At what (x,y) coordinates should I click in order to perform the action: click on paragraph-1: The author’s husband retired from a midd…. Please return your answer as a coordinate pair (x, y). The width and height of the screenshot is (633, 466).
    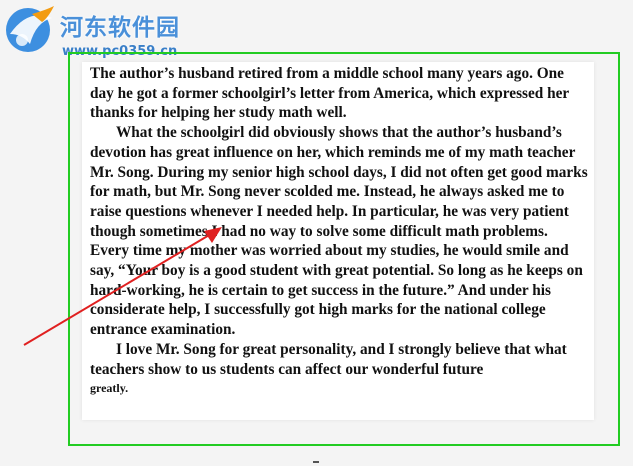
    Looking at the image, I should click on (329, 93).